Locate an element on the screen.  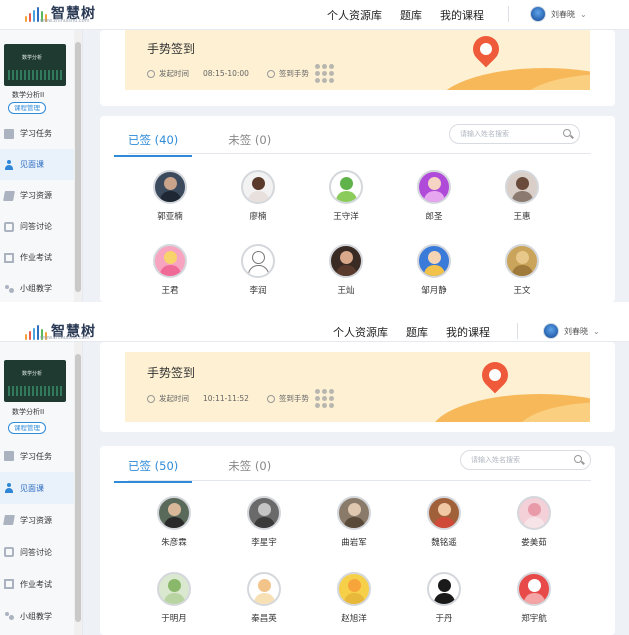
gesture-icon is located at coordinates (270, 398).